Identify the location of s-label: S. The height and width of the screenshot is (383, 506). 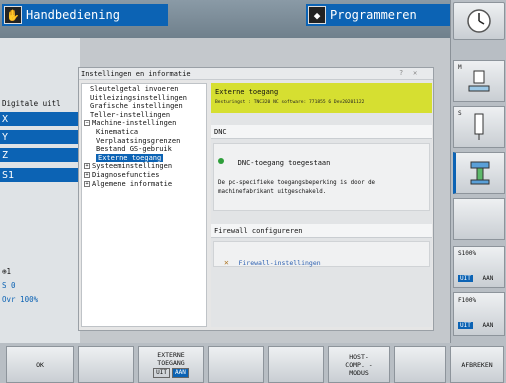
(460, 113).